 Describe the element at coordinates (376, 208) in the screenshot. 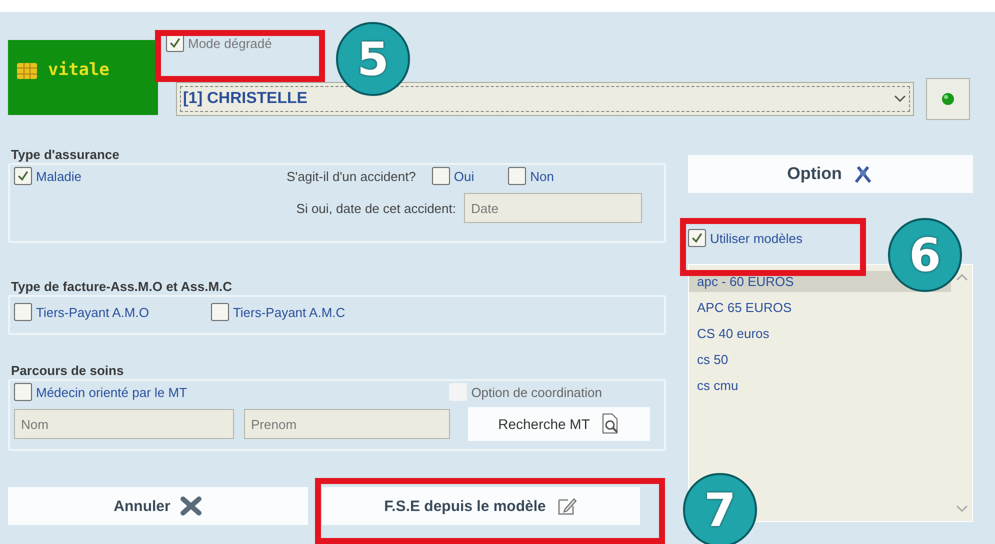

I see `date-label: Si oui, date de cet accident:` at that location.